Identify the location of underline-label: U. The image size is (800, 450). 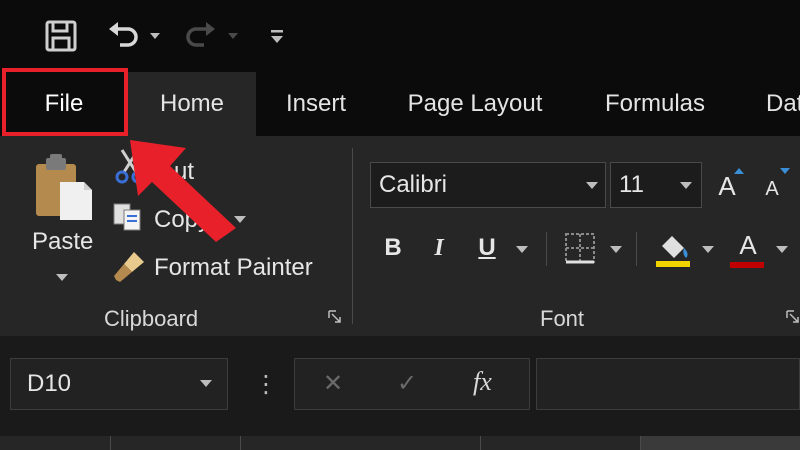
(487, 247).